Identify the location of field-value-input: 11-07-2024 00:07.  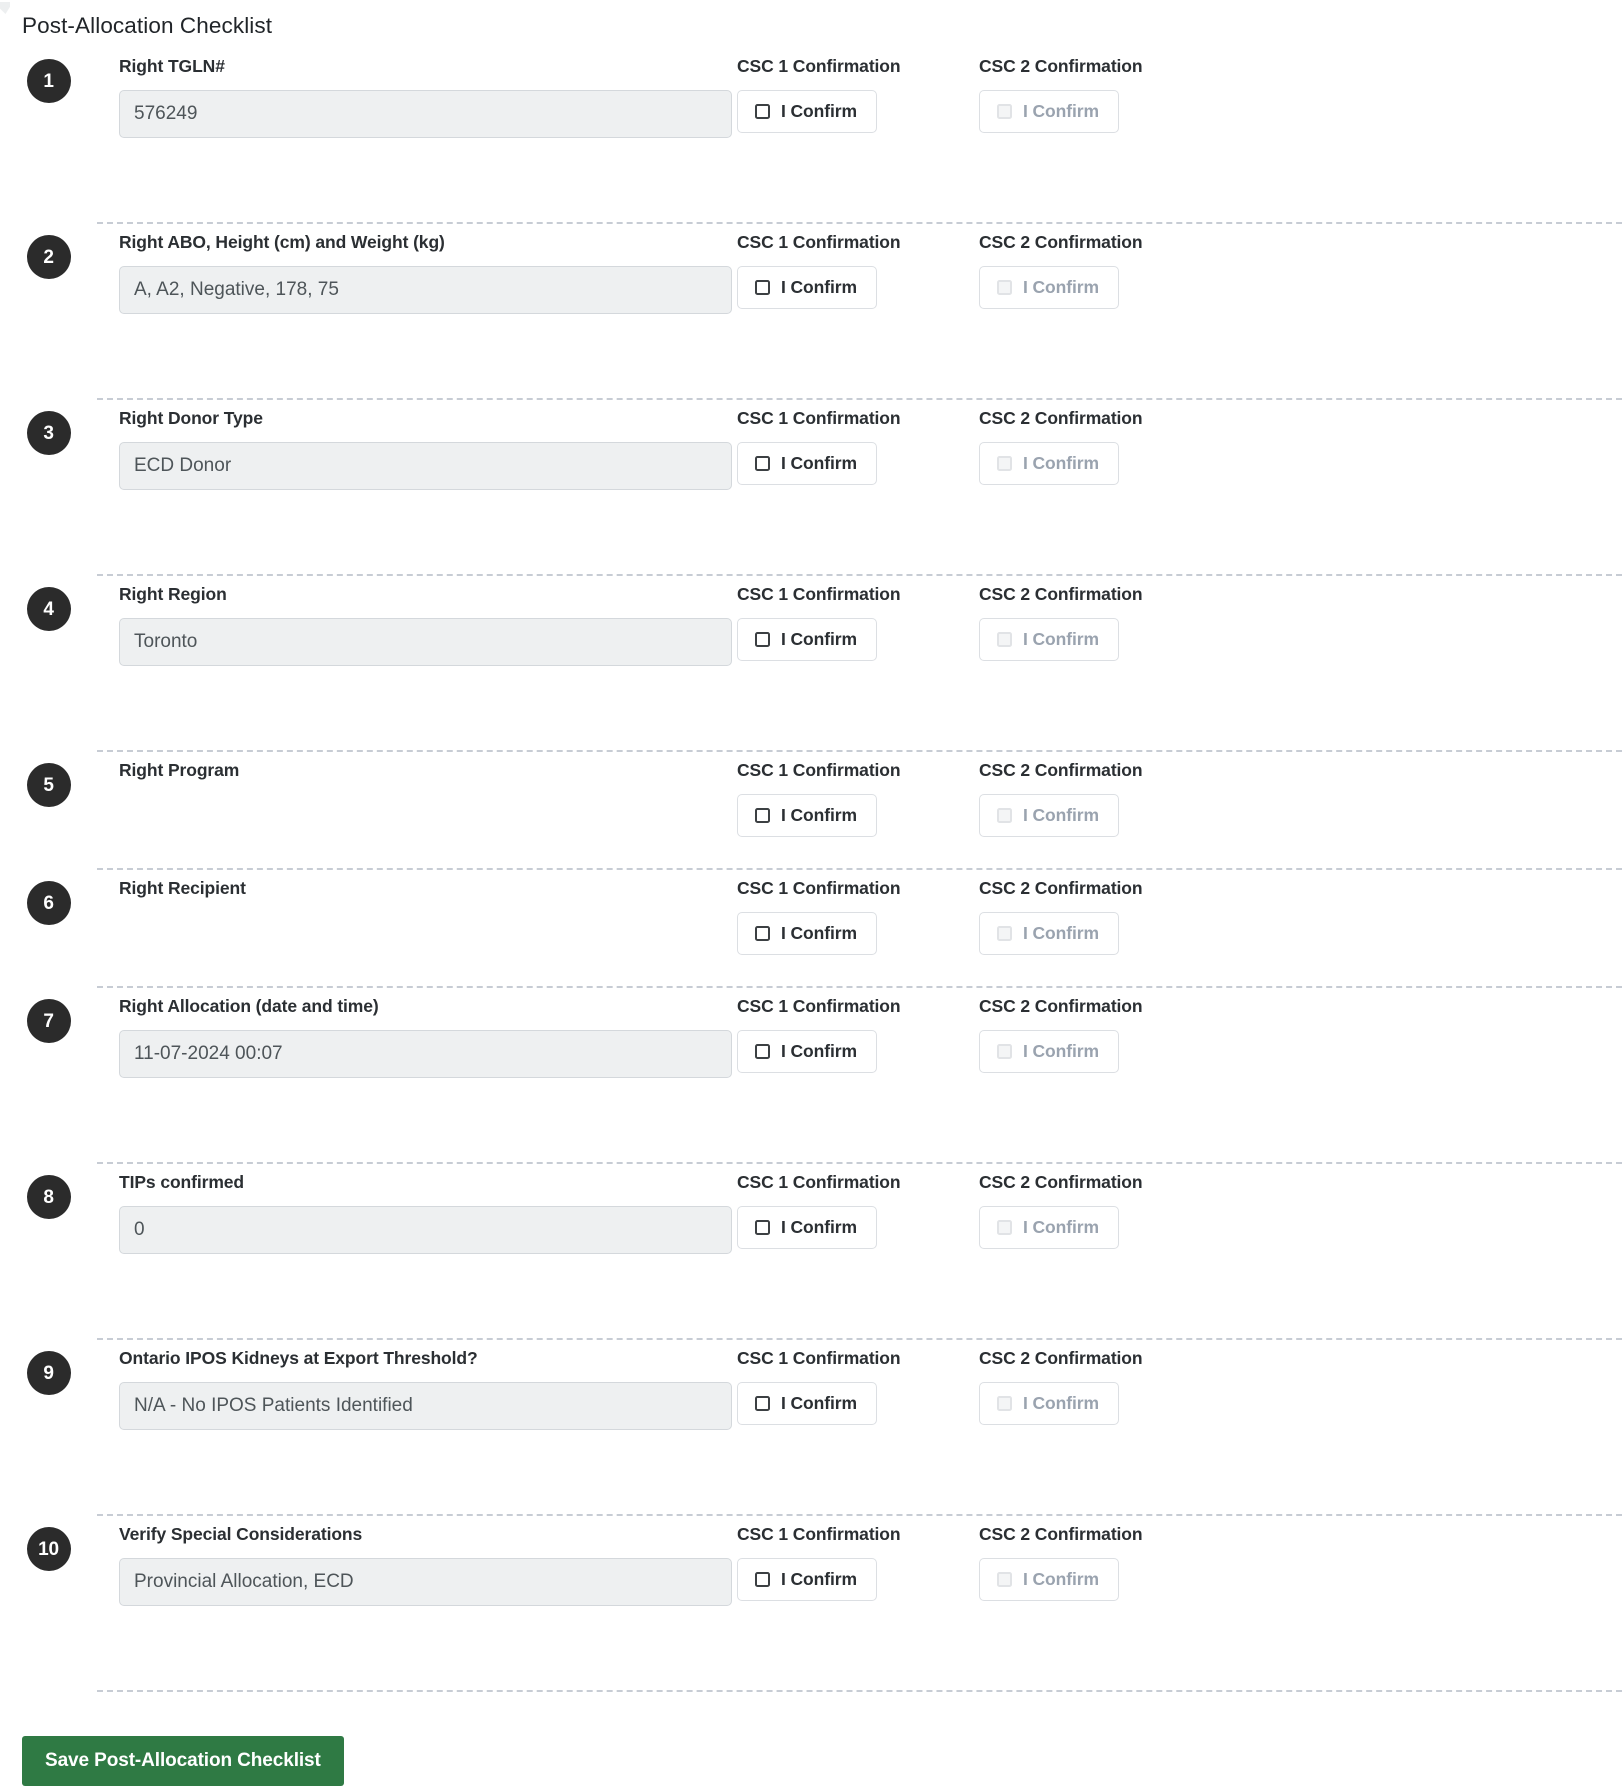
(425, 1054).